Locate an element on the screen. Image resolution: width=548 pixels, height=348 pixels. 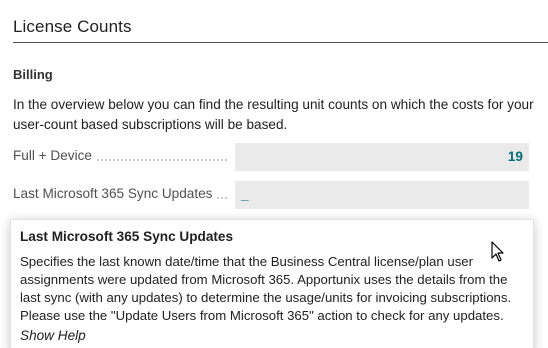
last-sync-value-box: _ is located at coordinates (382, 195).